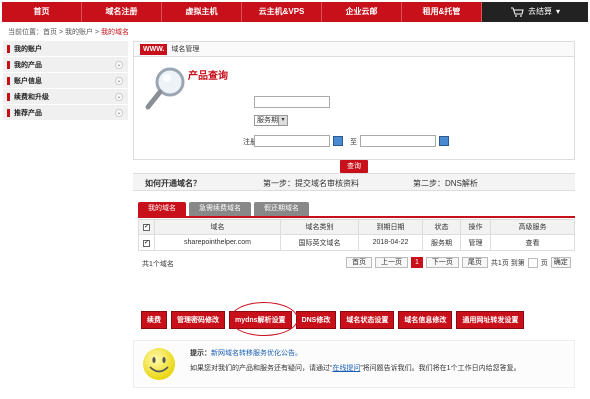 The height and width of the screenshot is (399, 590). I want to click on first-page-button: 首页, so click(359, 262).